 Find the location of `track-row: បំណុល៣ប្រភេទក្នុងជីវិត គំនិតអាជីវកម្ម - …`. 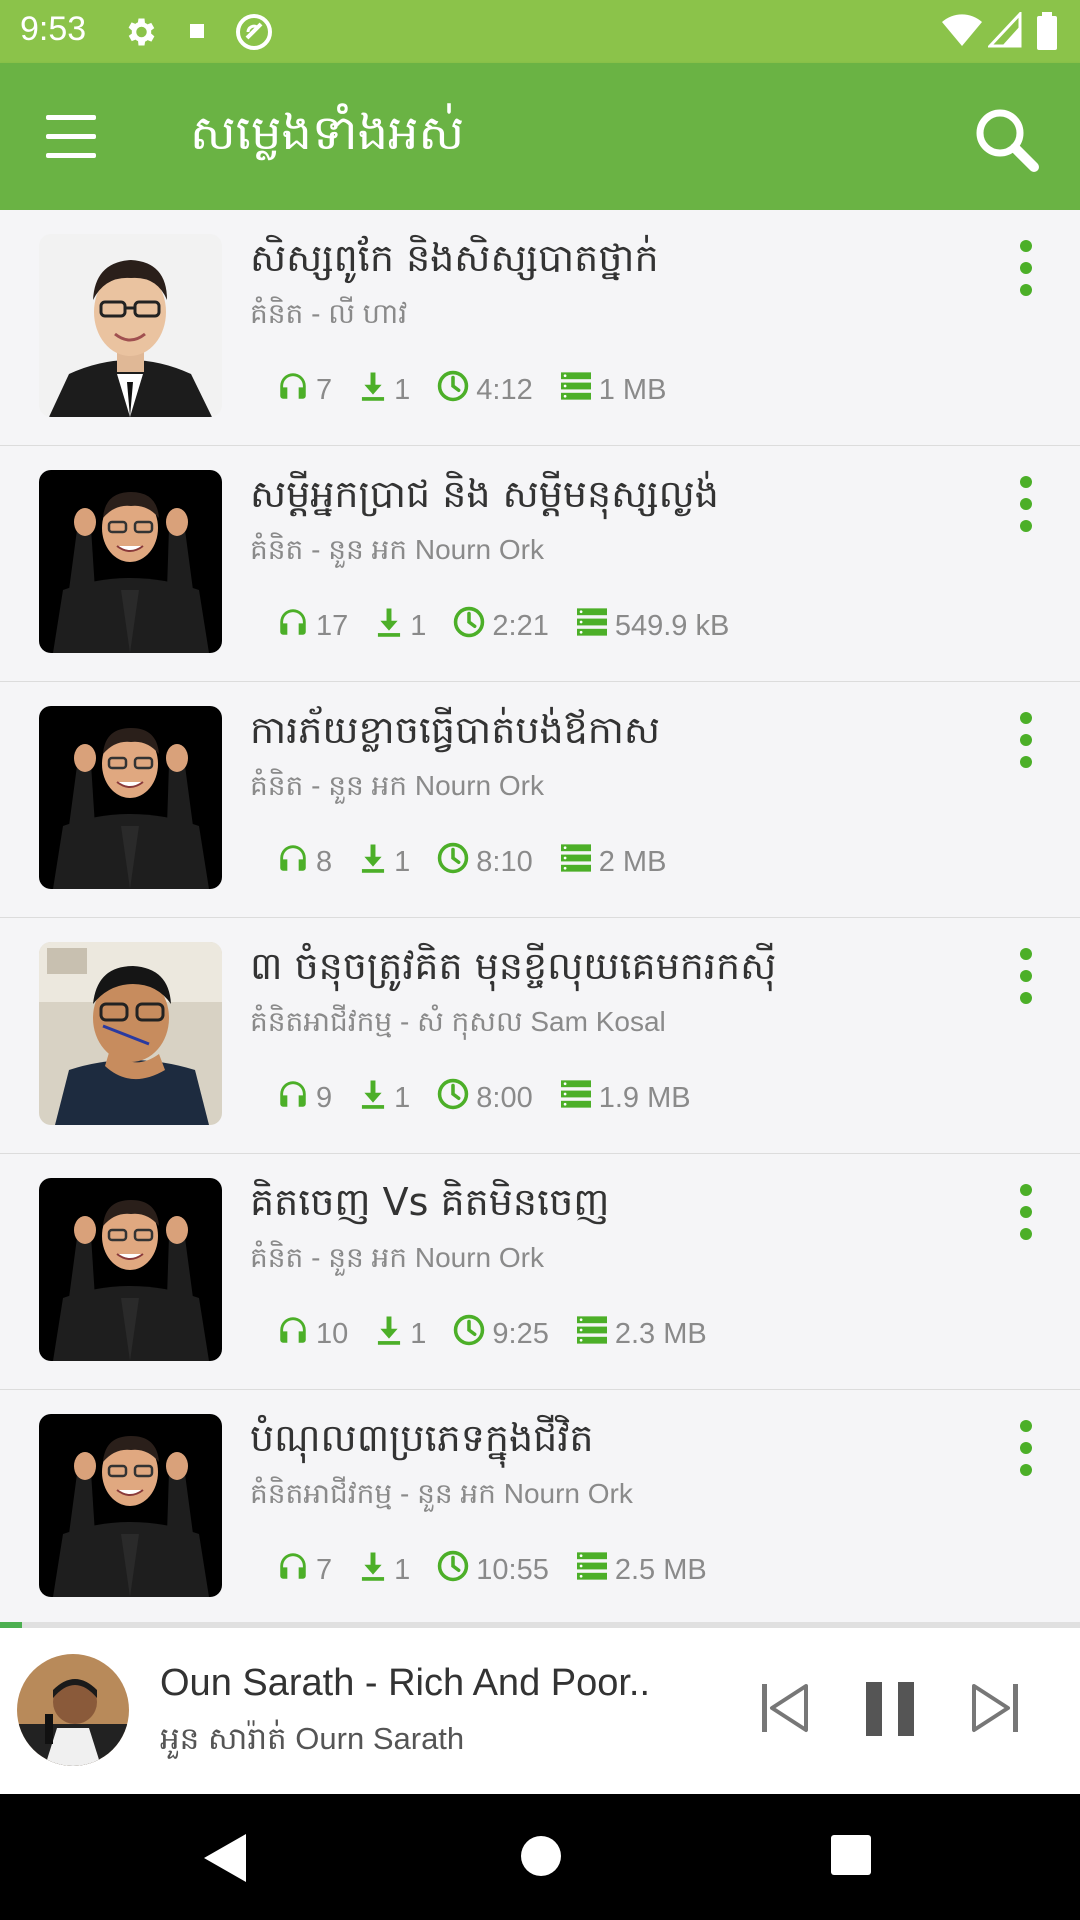

track-row: បំណុល៣ប្រភេទក្នុងជីវិត គំនិតអាជីវកម្ម - … is located at coordinates (540, 1508).